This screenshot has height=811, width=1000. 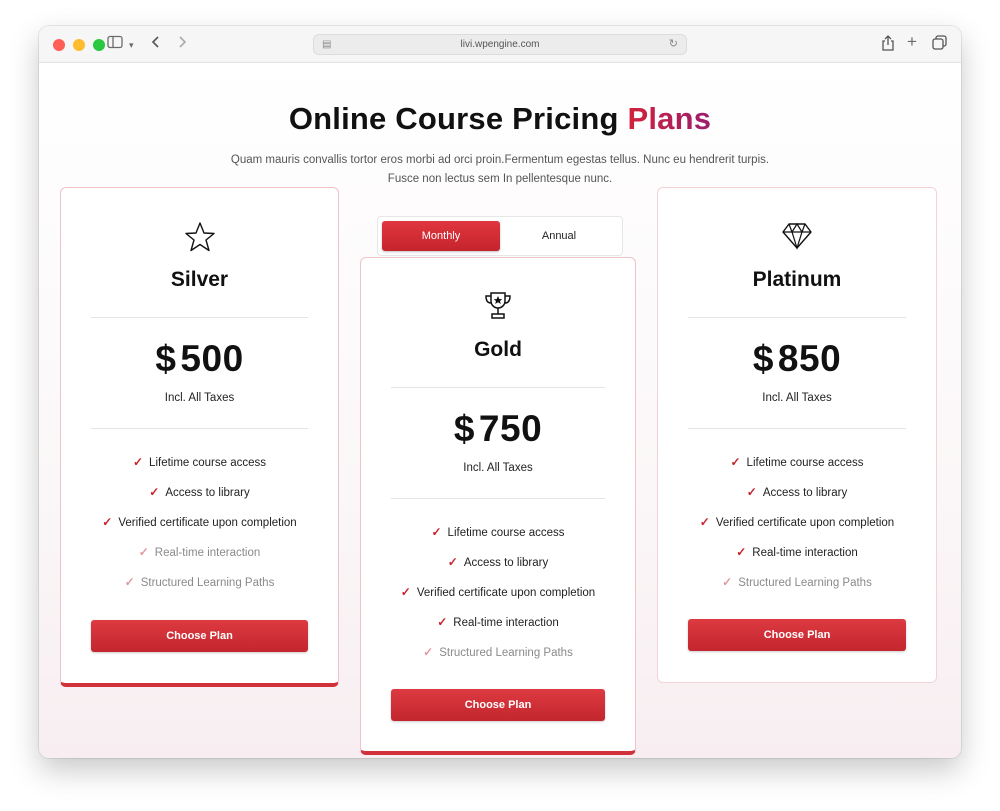 What do you see at coordinates (182, 44) in the screenshot?
I see `forward-arrow-icon` at bounding box center [182, 44].